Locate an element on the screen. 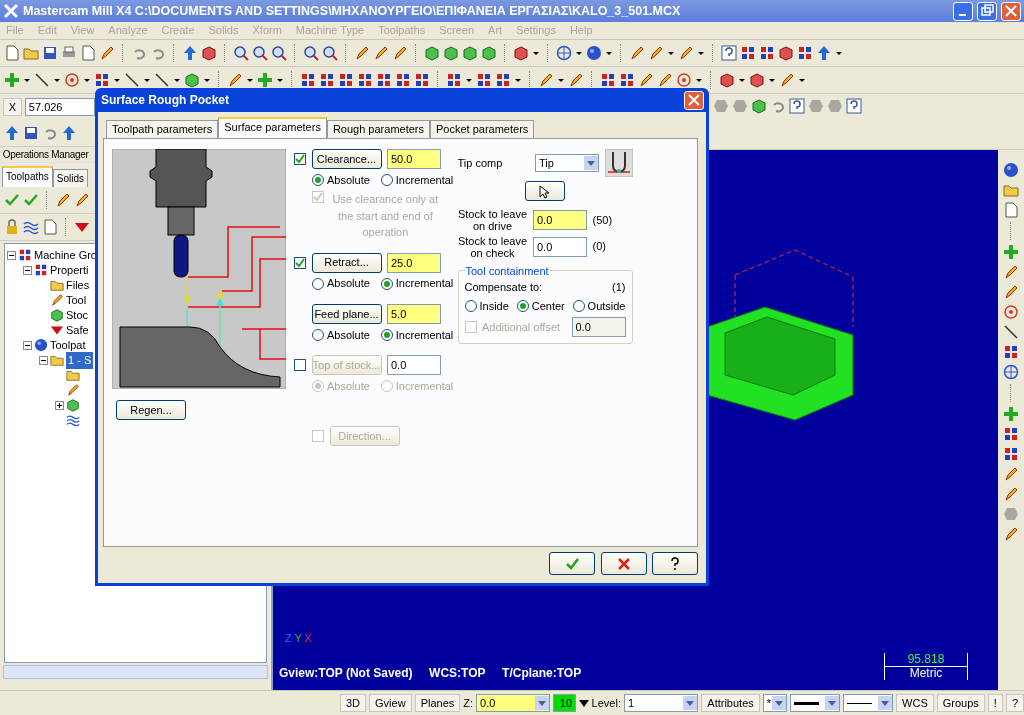 This screenshot has width=1024, height=715. status-button: Planes is located at coordinates (437, 703).